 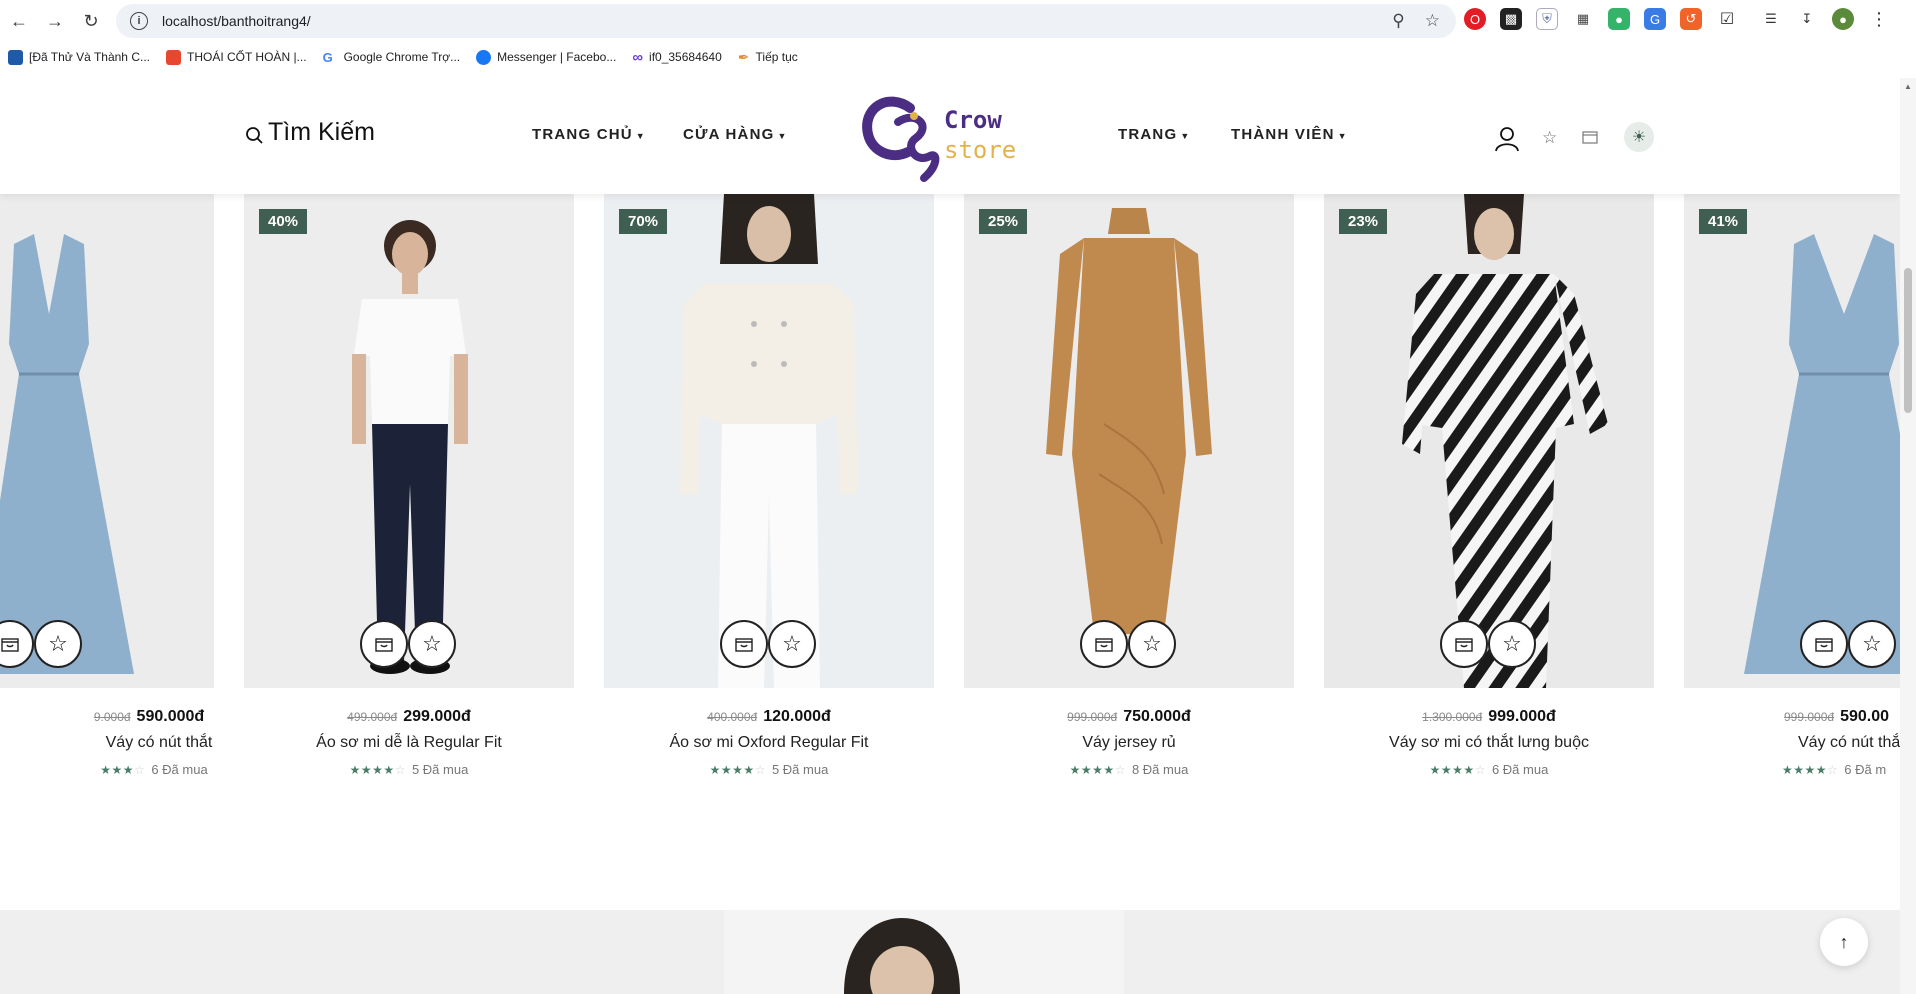 I want to click on logo-text-store: store, so click(x=980, y=150).